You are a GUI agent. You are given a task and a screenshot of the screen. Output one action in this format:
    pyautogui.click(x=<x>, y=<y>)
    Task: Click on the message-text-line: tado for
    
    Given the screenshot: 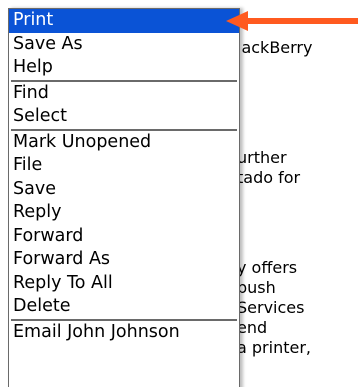 What is the action you would take?
    pyautogui.click(x=269, y=177)
    